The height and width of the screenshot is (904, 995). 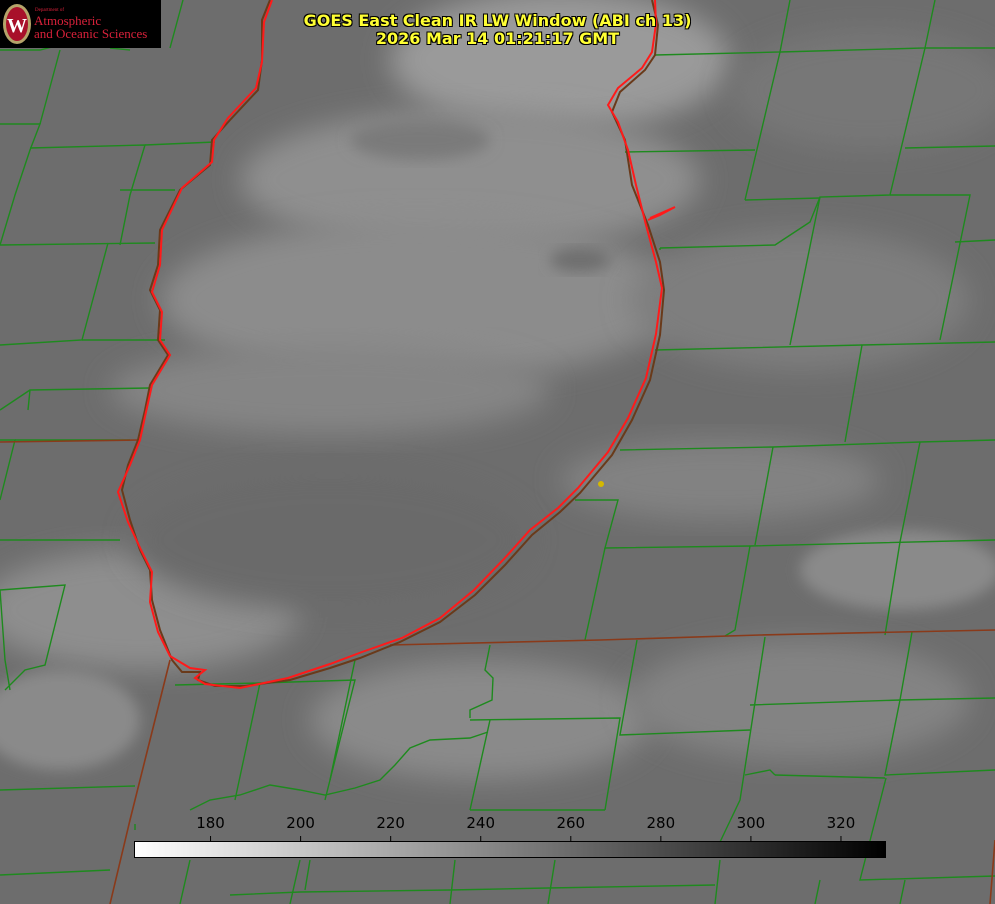 What do you see at coordinates (571, 823) in the screenshot?
I see `colorbar-tick-label: 260` at bounding box center [571, 823].